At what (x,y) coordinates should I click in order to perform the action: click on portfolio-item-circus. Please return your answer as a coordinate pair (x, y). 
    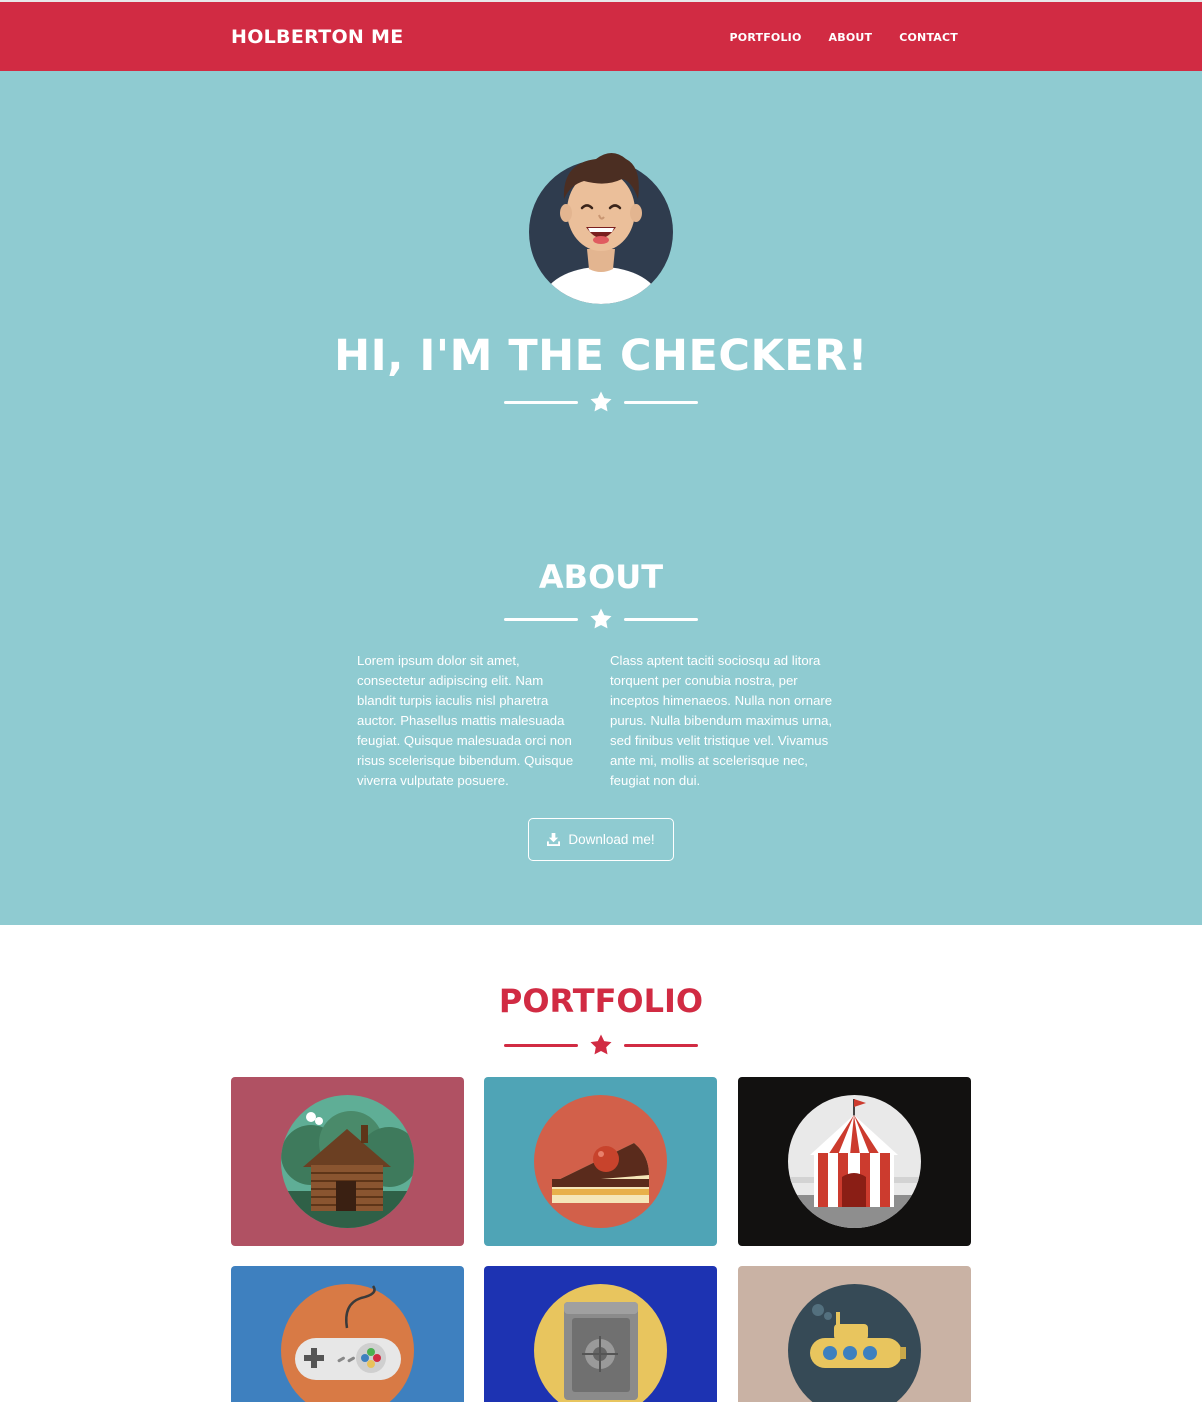
    Looking at the image, I should click on (854, 1161).